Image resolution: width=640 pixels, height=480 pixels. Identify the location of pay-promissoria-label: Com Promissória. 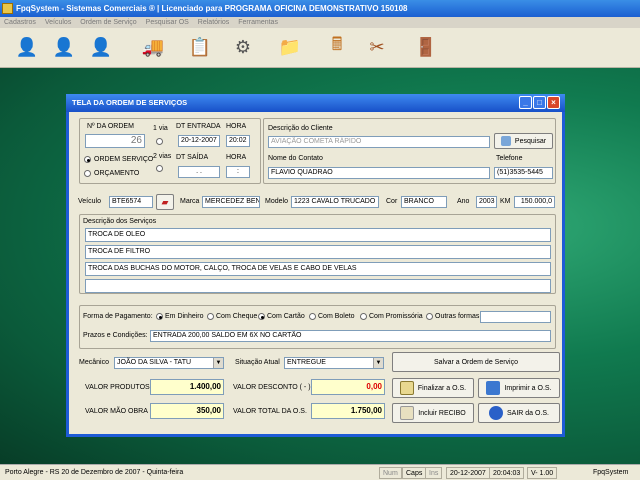
(396, 316).